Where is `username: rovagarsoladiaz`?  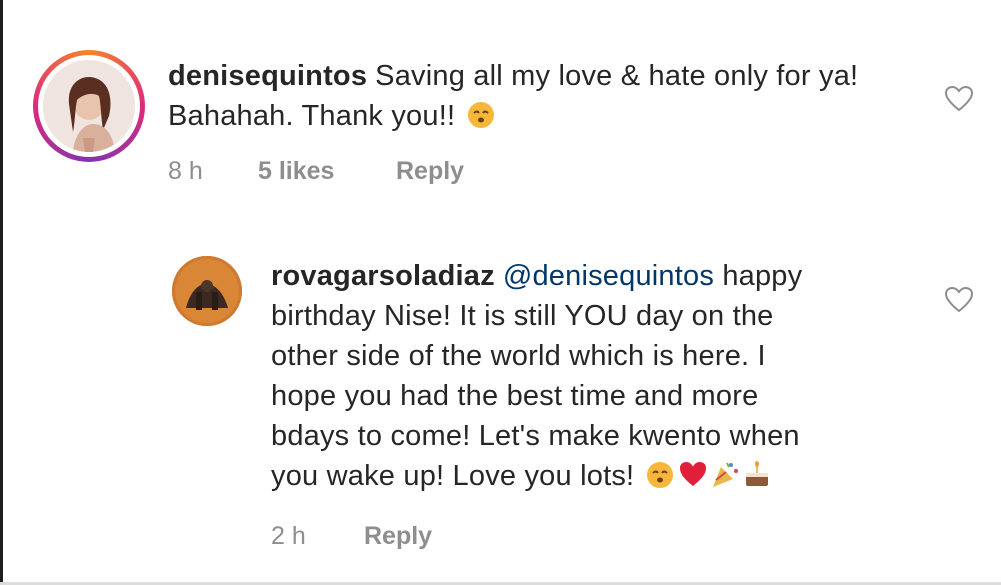 username: rovagarsoladiaz is located at coordinates (383, 276).